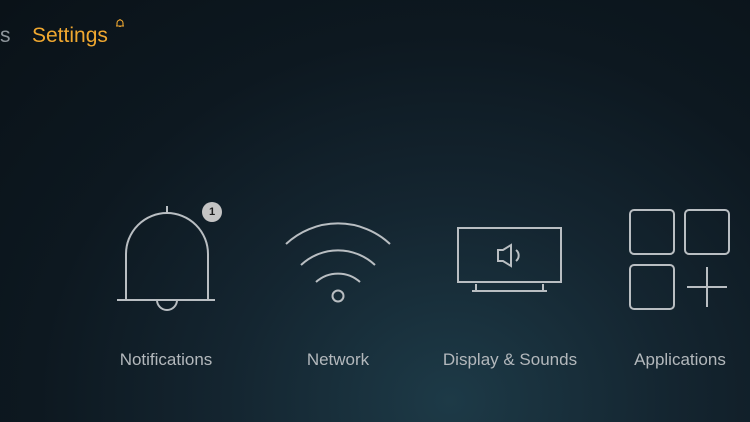 The width and height of the screenshot is (750, 422). I want to click on tile-label: Display & Sounds, so click(510, 359).